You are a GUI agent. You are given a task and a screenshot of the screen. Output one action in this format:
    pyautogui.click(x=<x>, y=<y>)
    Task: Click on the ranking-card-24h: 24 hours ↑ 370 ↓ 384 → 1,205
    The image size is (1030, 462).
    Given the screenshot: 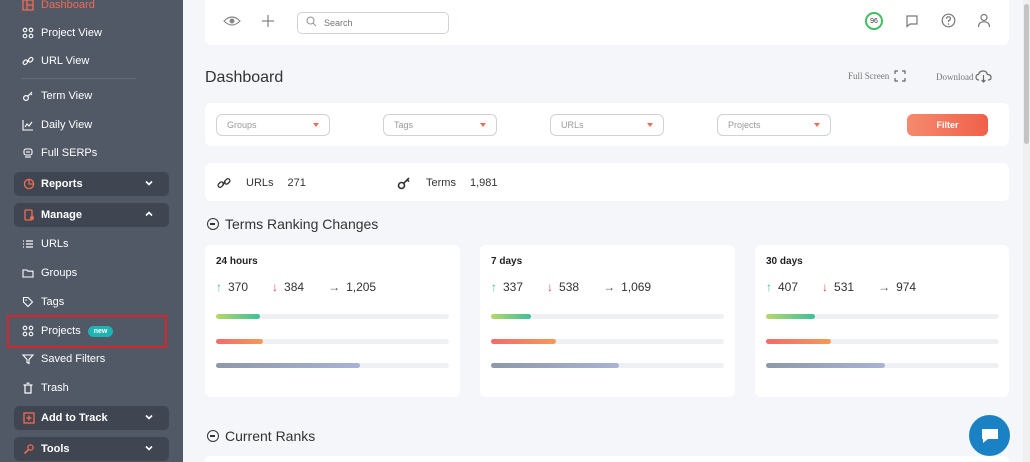 What is the action you would take?
    pyautogui.click(x=332, y=321)
    